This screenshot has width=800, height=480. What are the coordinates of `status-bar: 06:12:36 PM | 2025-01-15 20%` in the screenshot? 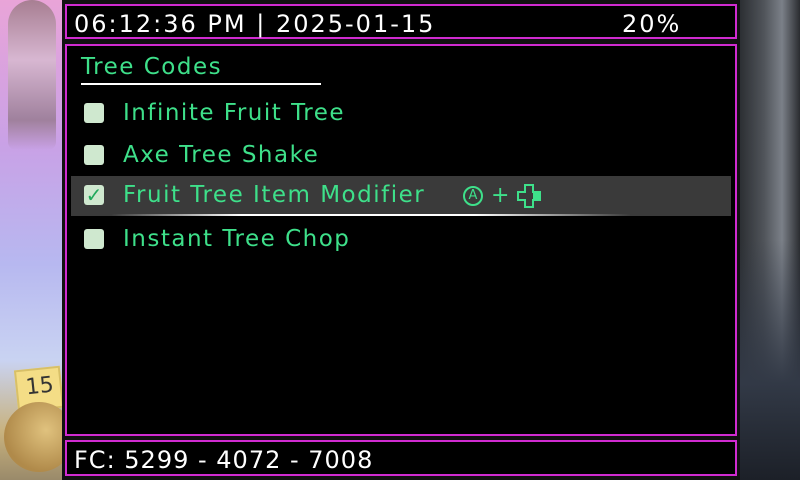 It's located at (401, 21).